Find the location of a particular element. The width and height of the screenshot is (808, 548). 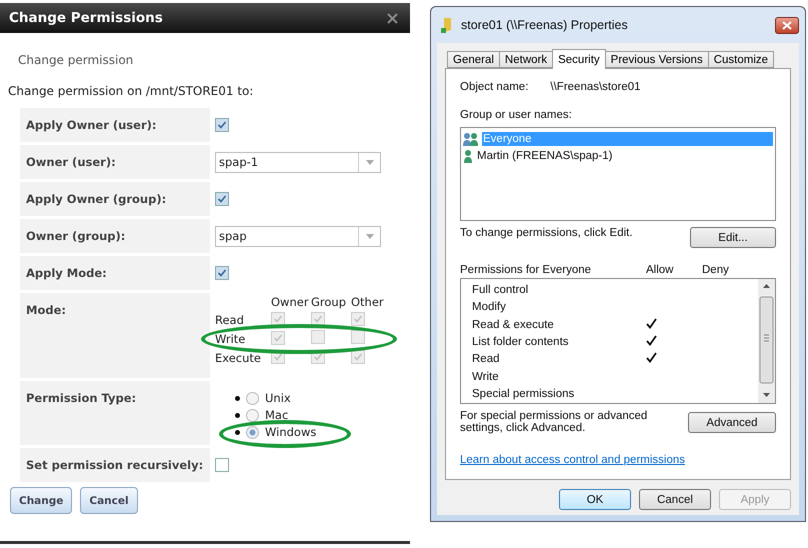

field-label: Owner (user): is located at coordinates (115, 162).